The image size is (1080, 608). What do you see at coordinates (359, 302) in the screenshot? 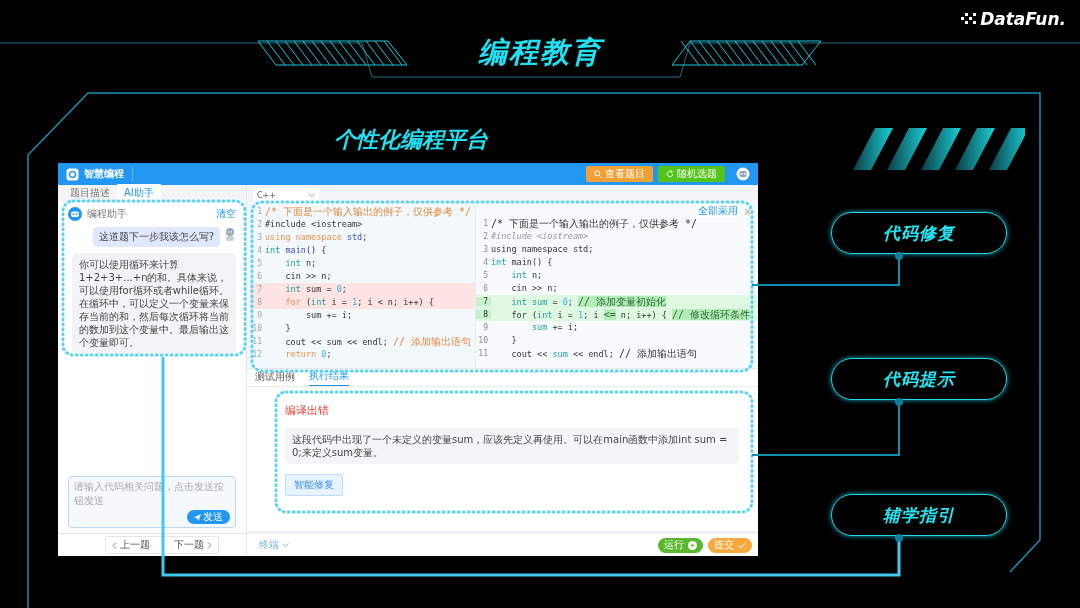
I see `code-line: for (int i = 1; i < n; i++) {` at bounding box center [359, 302].